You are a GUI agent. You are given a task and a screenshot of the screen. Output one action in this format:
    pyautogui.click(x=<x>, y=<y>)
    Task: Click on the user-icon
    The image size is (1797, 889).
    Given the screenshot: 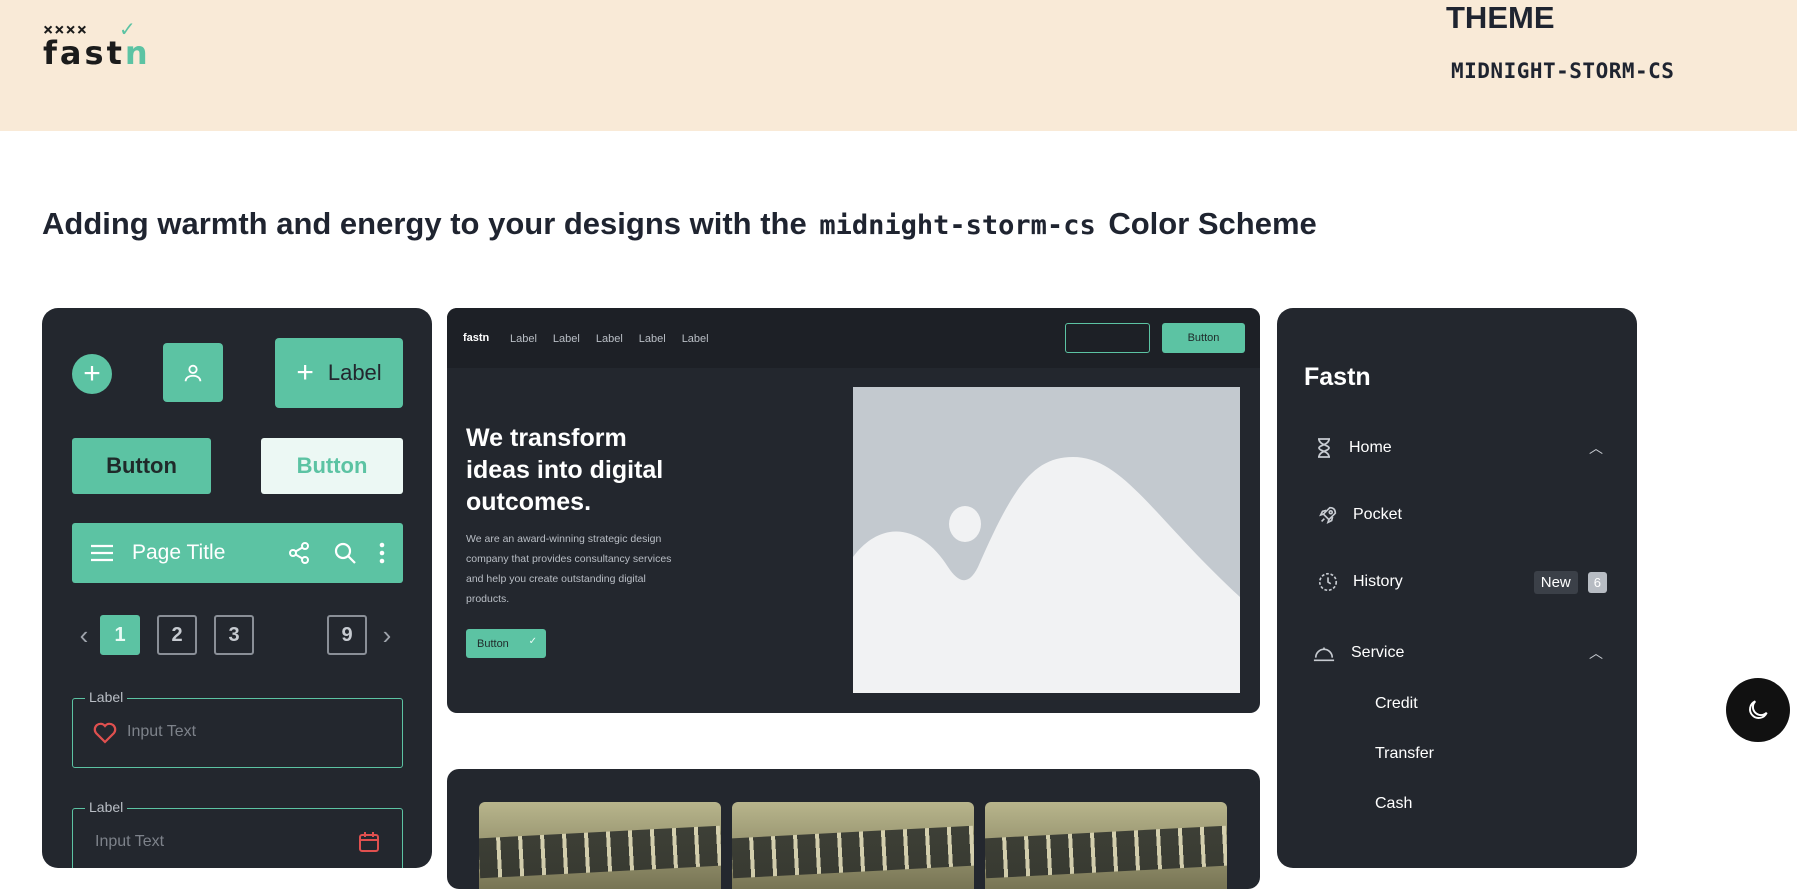 What is the action you would take?
    pyautogui.click(x=193, y=372)
    